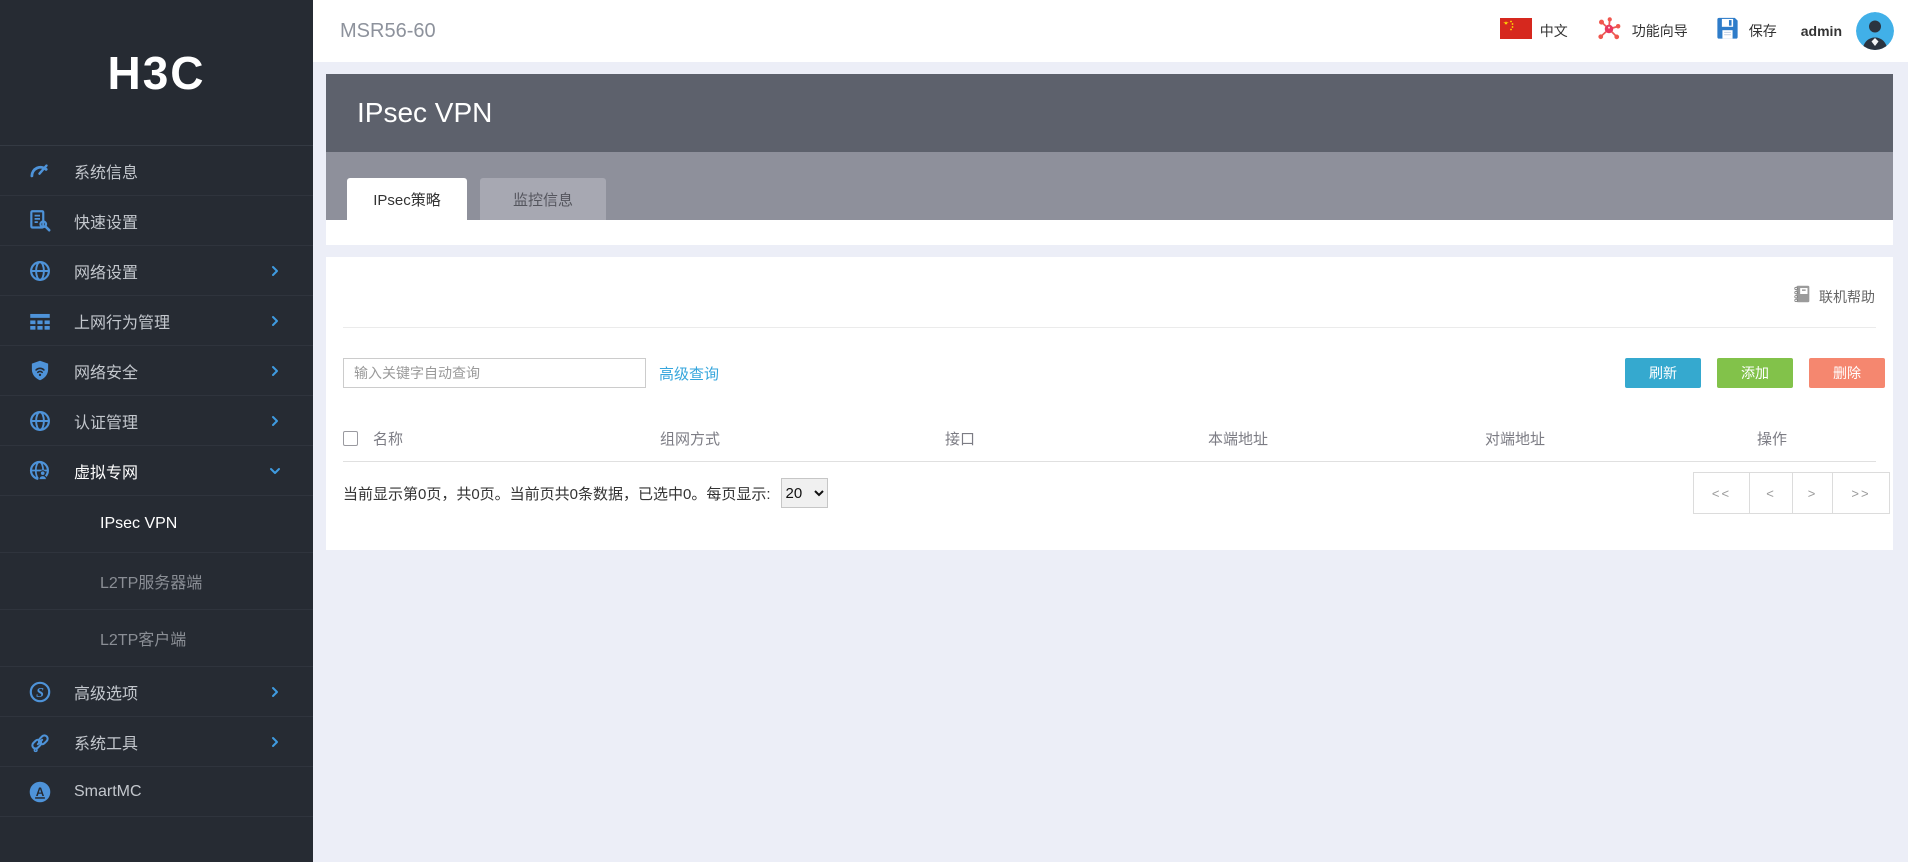  I want to click on sidebar-item-ipsec-vpn: IPsec VPN, so click(156, 524).